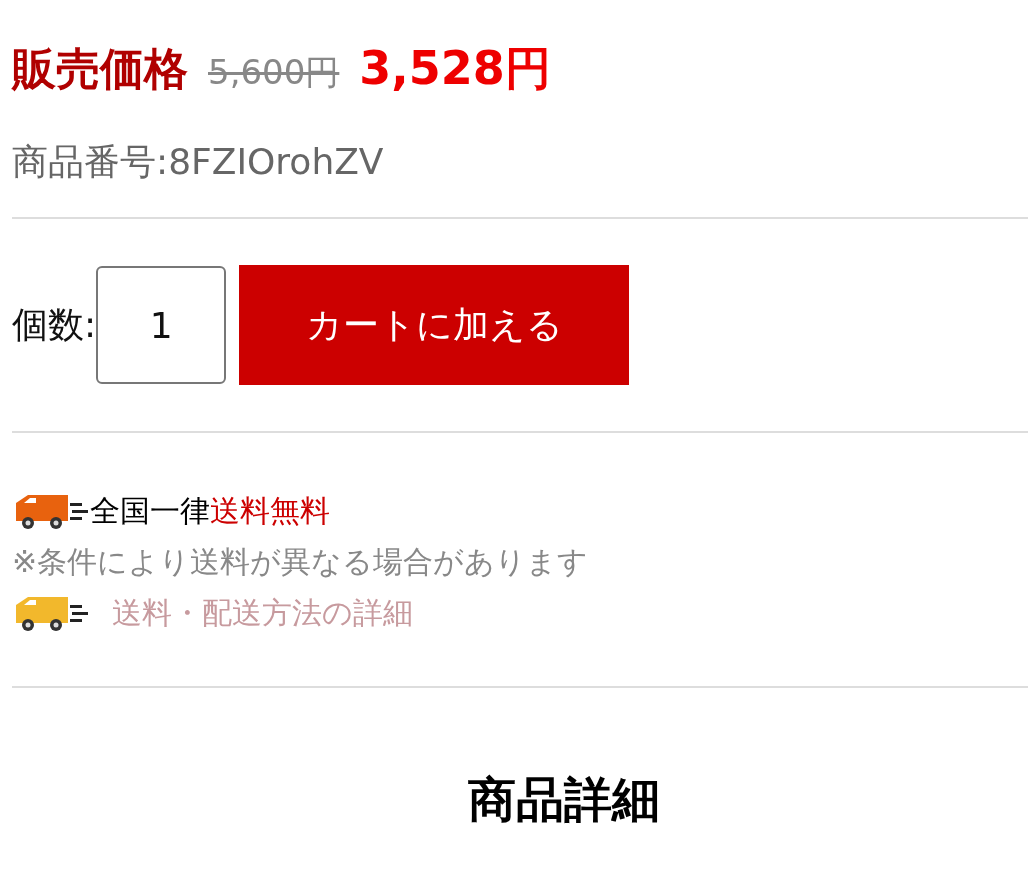 Image resolution: width=1028 pixels, height=873 pixels. Describe the element at coordinates (300, 562) in the screenshot. I see `shipping-note: ※条件により送料が異なる場合があります` at that location.